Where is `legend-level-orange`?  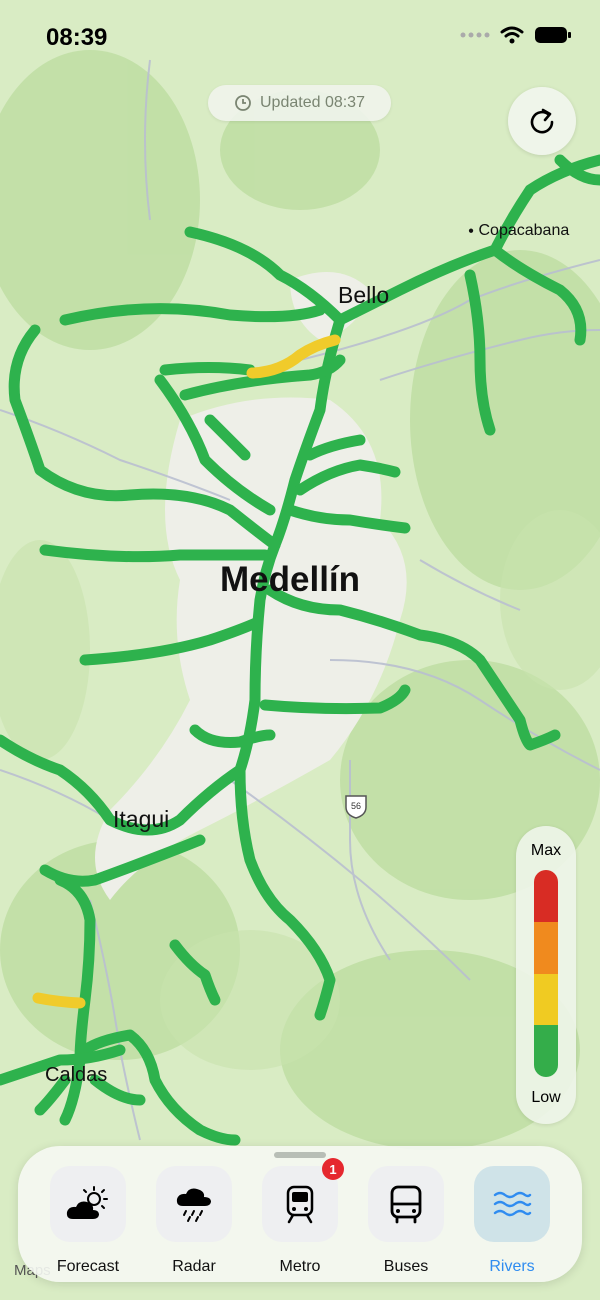
legend-level-orange is located at coordinates (546, 947).